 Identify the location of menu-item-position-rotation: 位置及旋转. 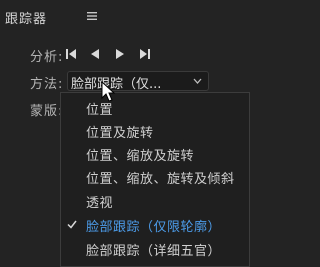
(155, 131).